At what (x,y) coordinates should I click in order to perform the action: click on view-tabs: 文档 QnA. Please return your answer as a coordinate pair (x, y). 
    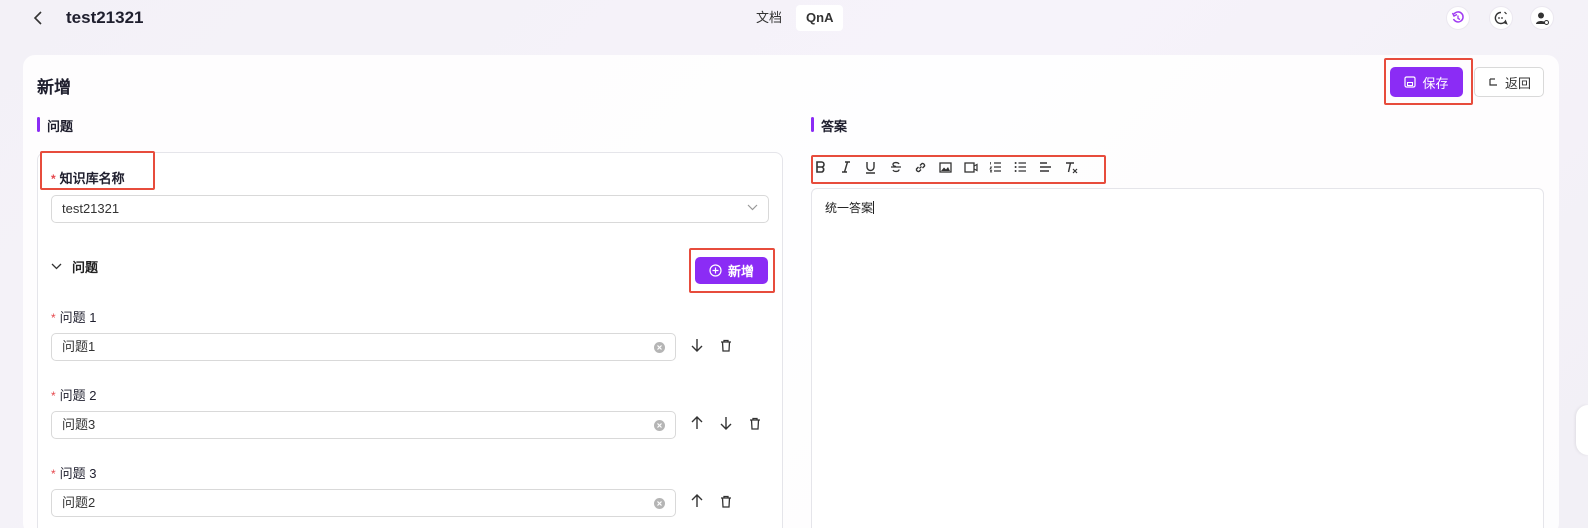
    Looking at the image, I should click on (795, 18).